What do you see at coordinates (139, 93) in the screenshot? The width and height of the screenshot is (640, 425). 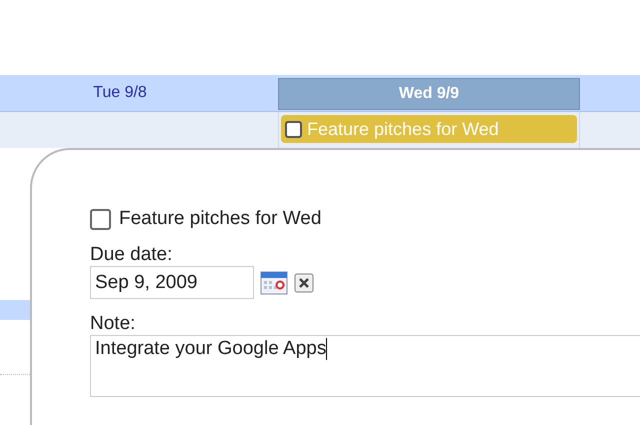 I see `day-header: Tue 9/8` at bounding box center [139, 93].